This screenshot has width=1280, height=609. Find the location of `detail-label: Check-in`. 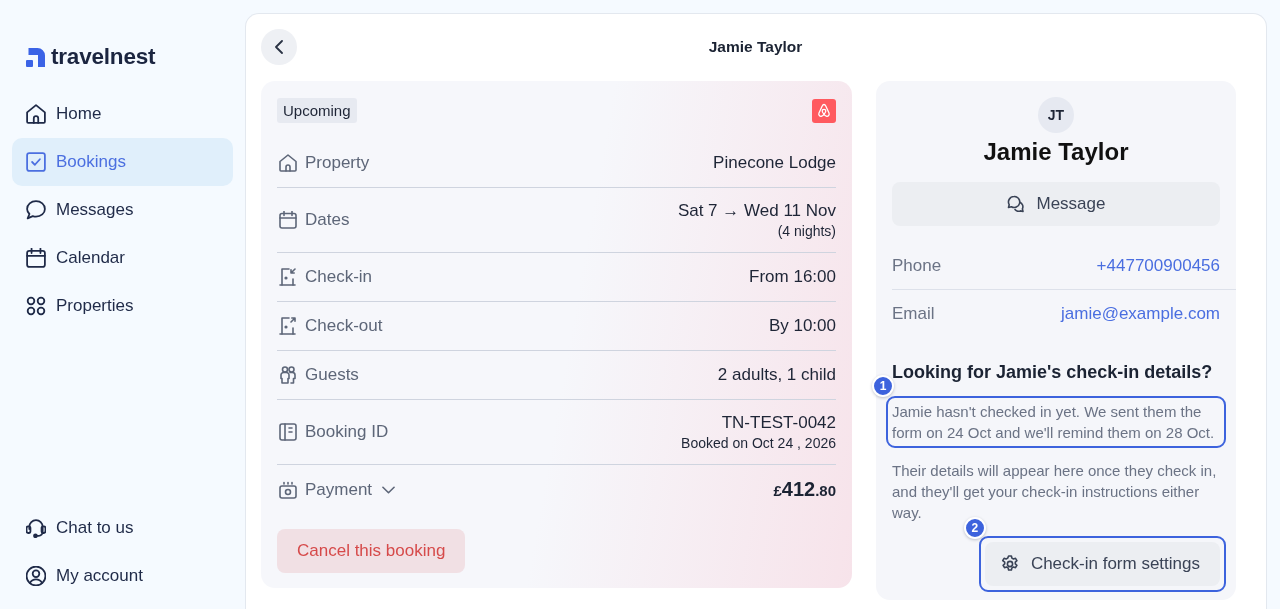

detail-label: Check-in is located at coordinates (339, 277).